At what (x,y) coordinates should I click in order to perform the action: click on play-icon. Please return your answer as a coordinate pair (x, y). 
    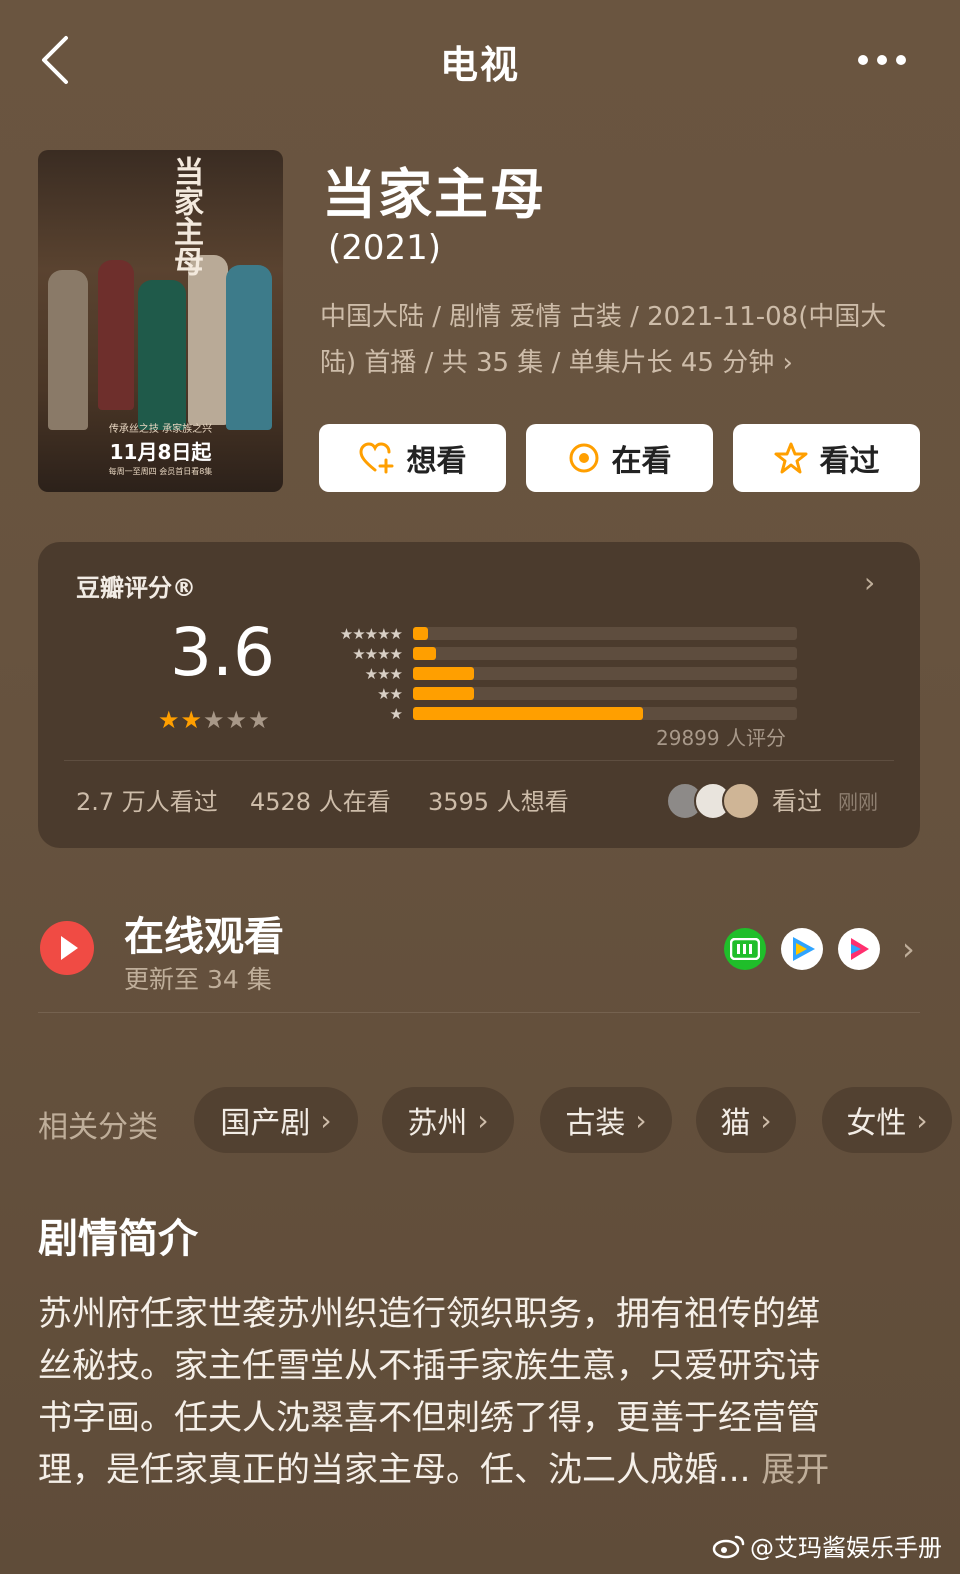
    Looking at the image, I should click on (67, 948).